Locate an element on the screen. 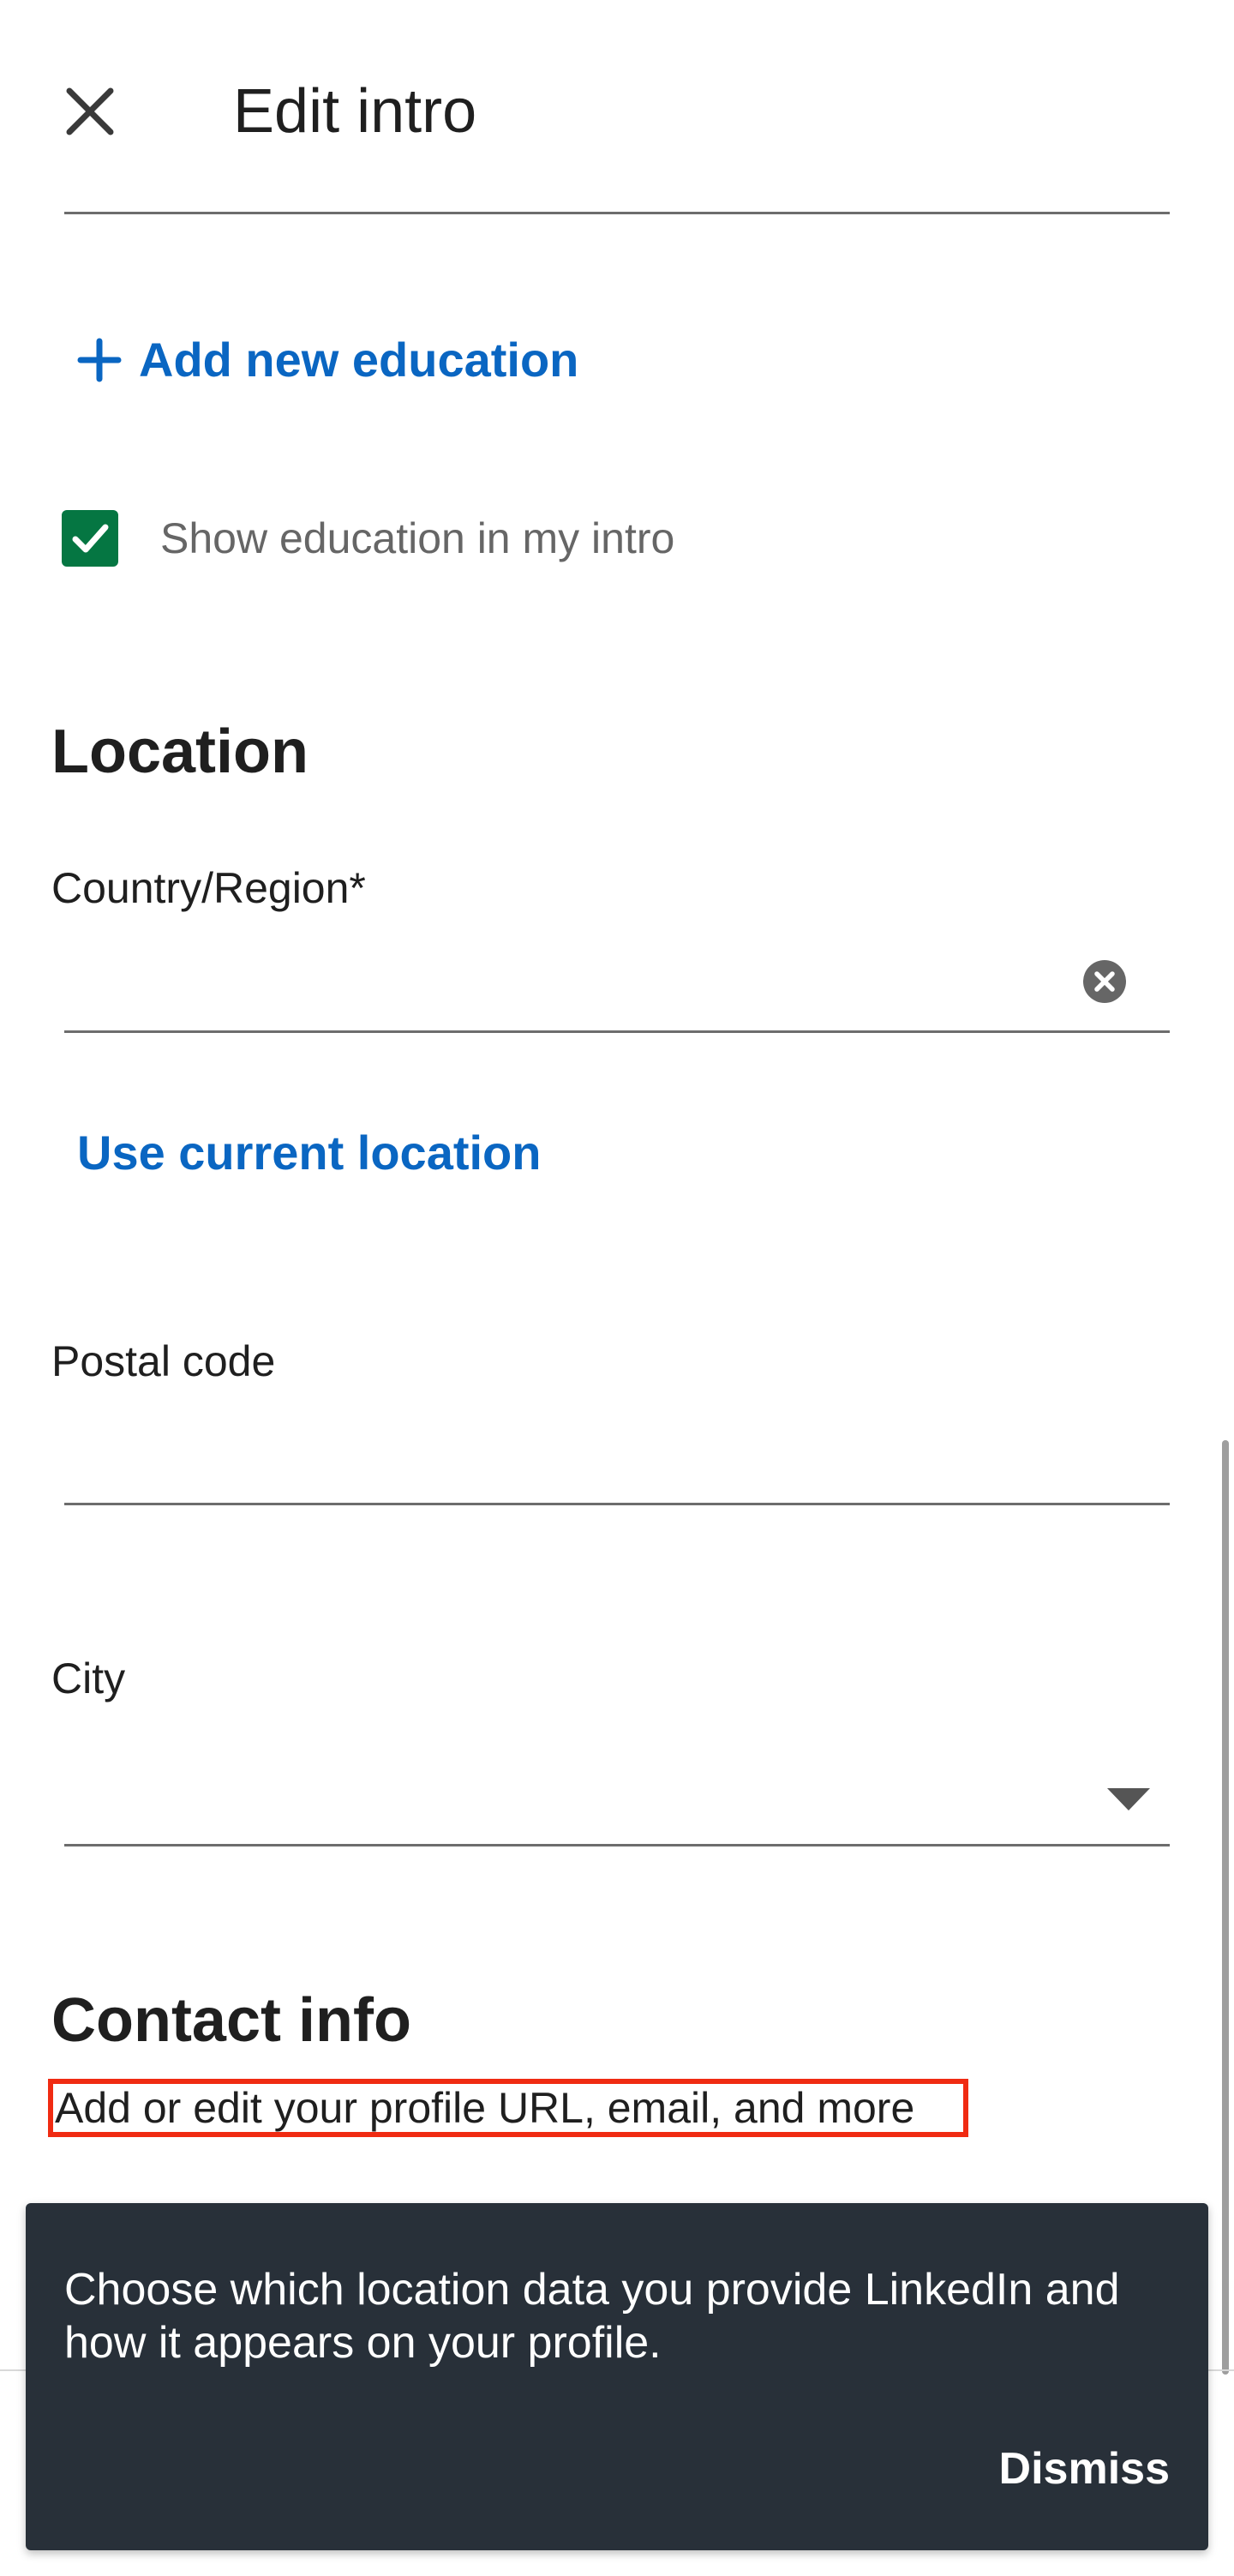 The height and width of the screenshot is (2576, 1234). contact-info-heading: Contact info is located at coordinates (231, 2020).